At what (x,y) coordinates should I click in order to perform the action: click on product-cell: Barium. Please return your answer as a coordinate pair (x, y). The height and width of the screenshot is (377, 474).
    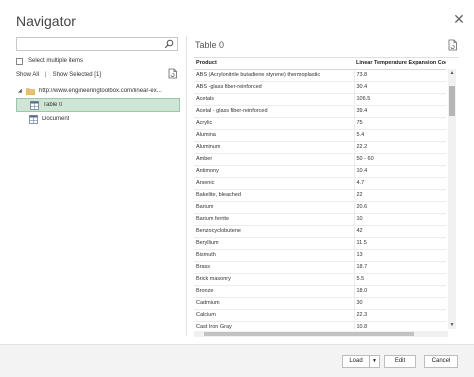
    Looking at the image, I should click on (274, 207).